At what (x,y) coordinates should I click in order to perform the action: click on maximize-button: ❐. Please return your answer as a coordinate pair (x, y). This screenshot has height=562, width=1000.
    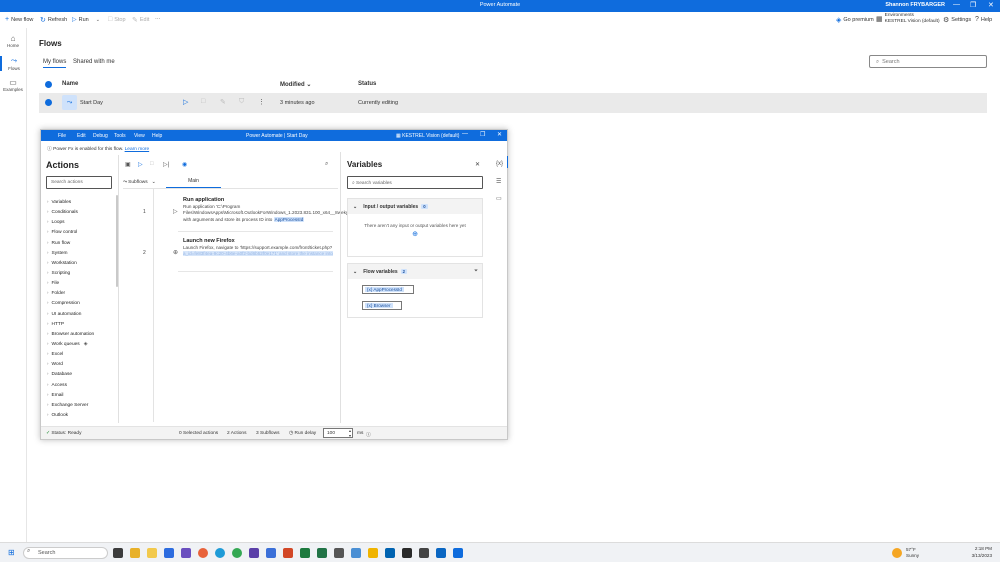
    Looking at the image, I should click on (973, 5).